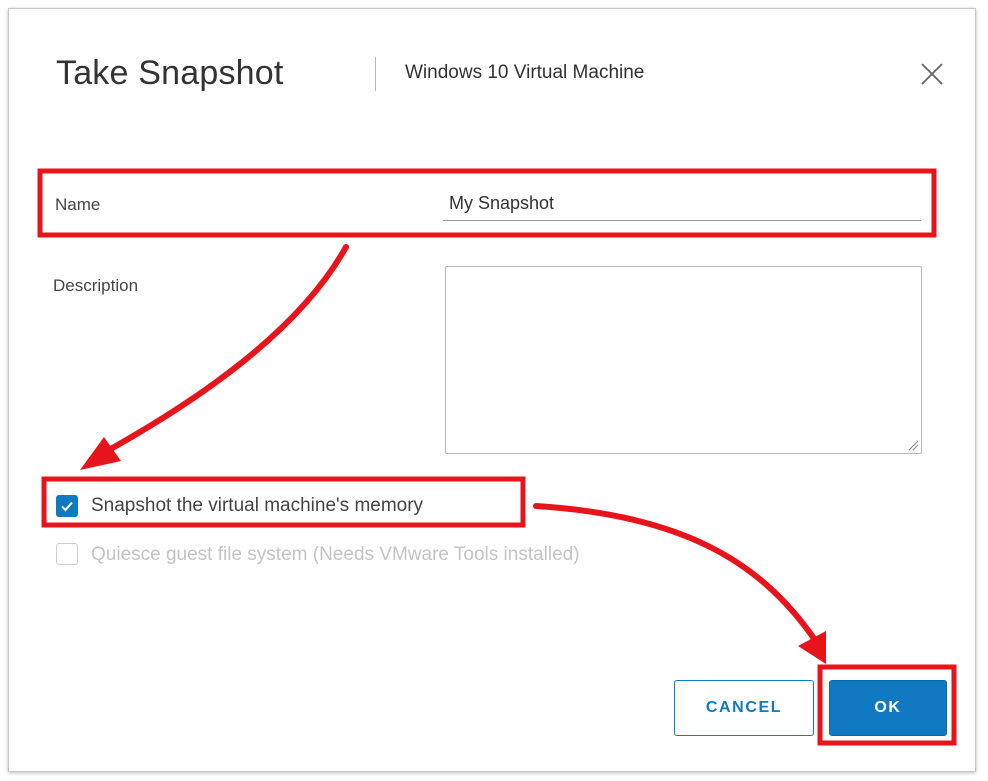 The width and height of the screenshot is (988, 781). I want to click on quiesce-checkbox, so click(67, 554).